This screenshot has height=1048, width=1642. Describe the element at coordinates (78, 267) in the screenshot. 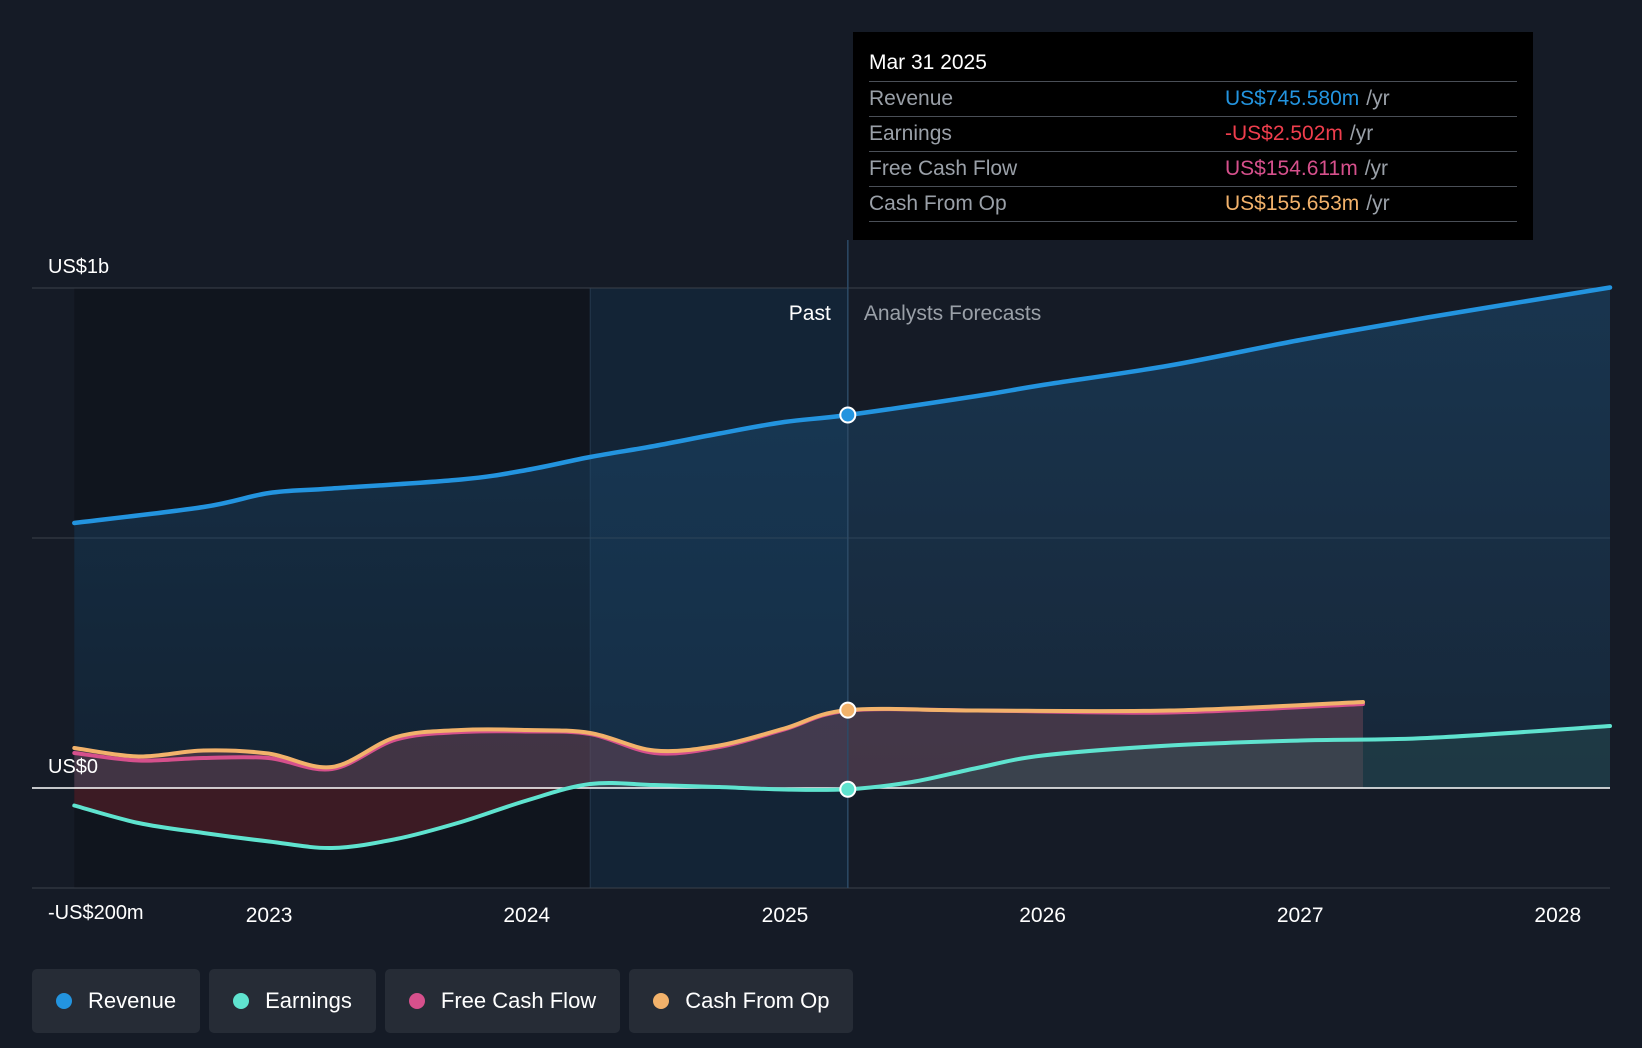

I see `y-tick-label: US$1b` at that location.